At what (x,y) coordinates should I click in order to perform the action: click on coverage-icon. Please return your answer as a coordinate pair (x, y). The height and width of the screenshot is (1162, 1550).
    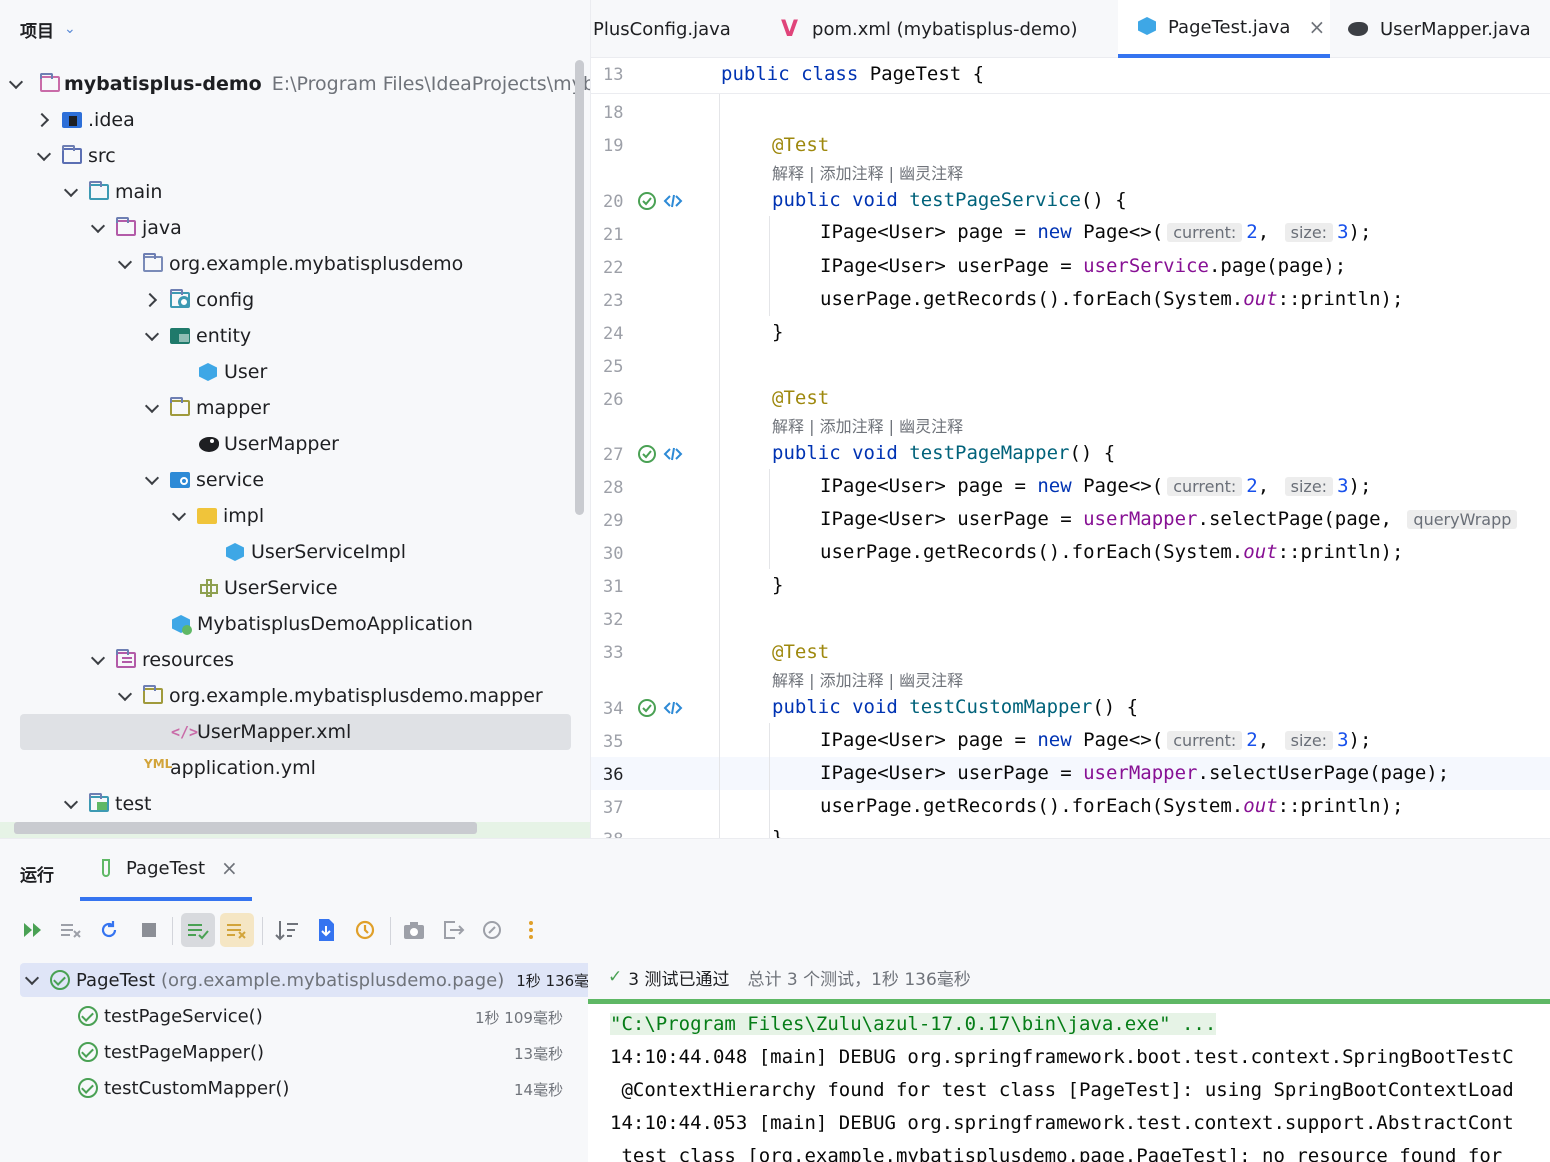
    Looking at the image, I should click on (492, 930).